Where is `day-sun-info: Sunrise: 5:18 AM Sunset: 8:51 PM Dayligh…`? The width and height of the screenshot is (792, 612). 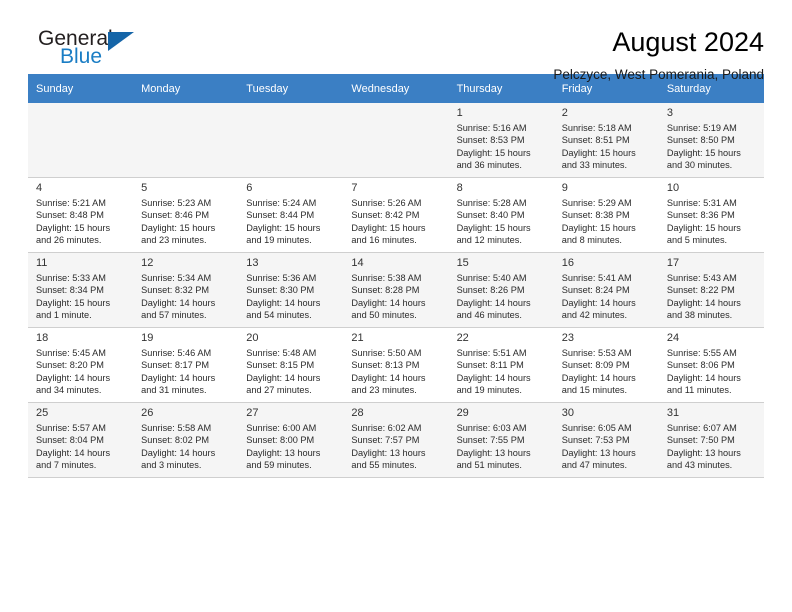
day-sun-info: Sunrise: 5:18 AM Sunset: 8:51 PM Dayligh… is located at coordinates (598, 147).